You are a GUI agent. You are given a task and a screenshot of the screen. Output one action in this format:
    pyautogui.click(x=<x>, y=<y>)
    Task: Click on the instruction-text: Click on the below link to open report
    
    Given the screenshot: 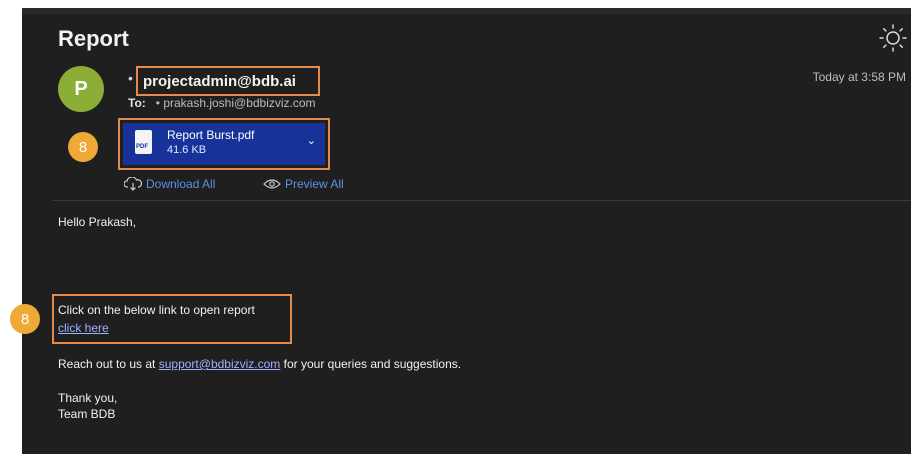 What is the action you would take?
    pyautogui.click(x=156, y=310)
    